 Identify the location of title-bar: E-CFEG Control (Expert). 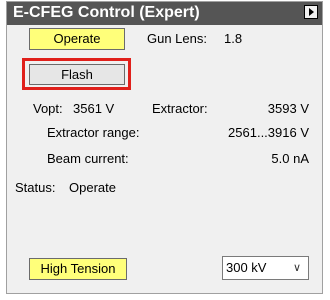
(164, 13).